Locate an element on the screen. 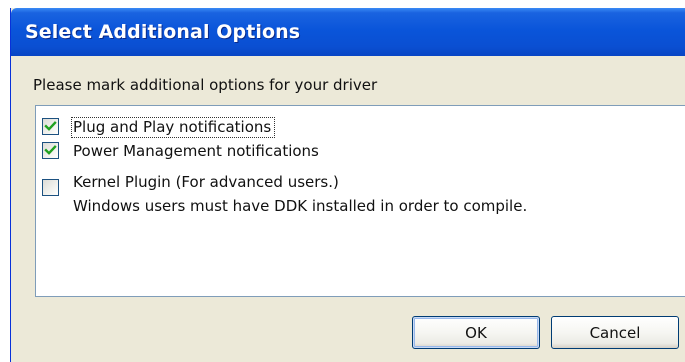 The height and width of the screenshot is (362, 685). cancel-button: Cancel is located at coordinates (615, 332).